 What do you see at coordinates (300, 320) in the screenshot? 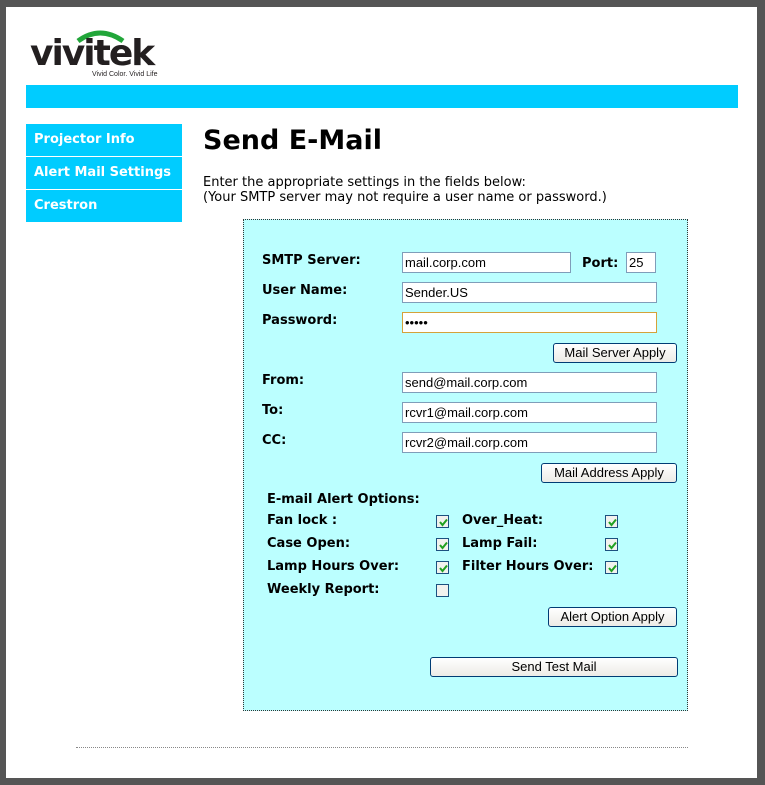
I see `password-label: Password:` at bounding box center [300, 320].